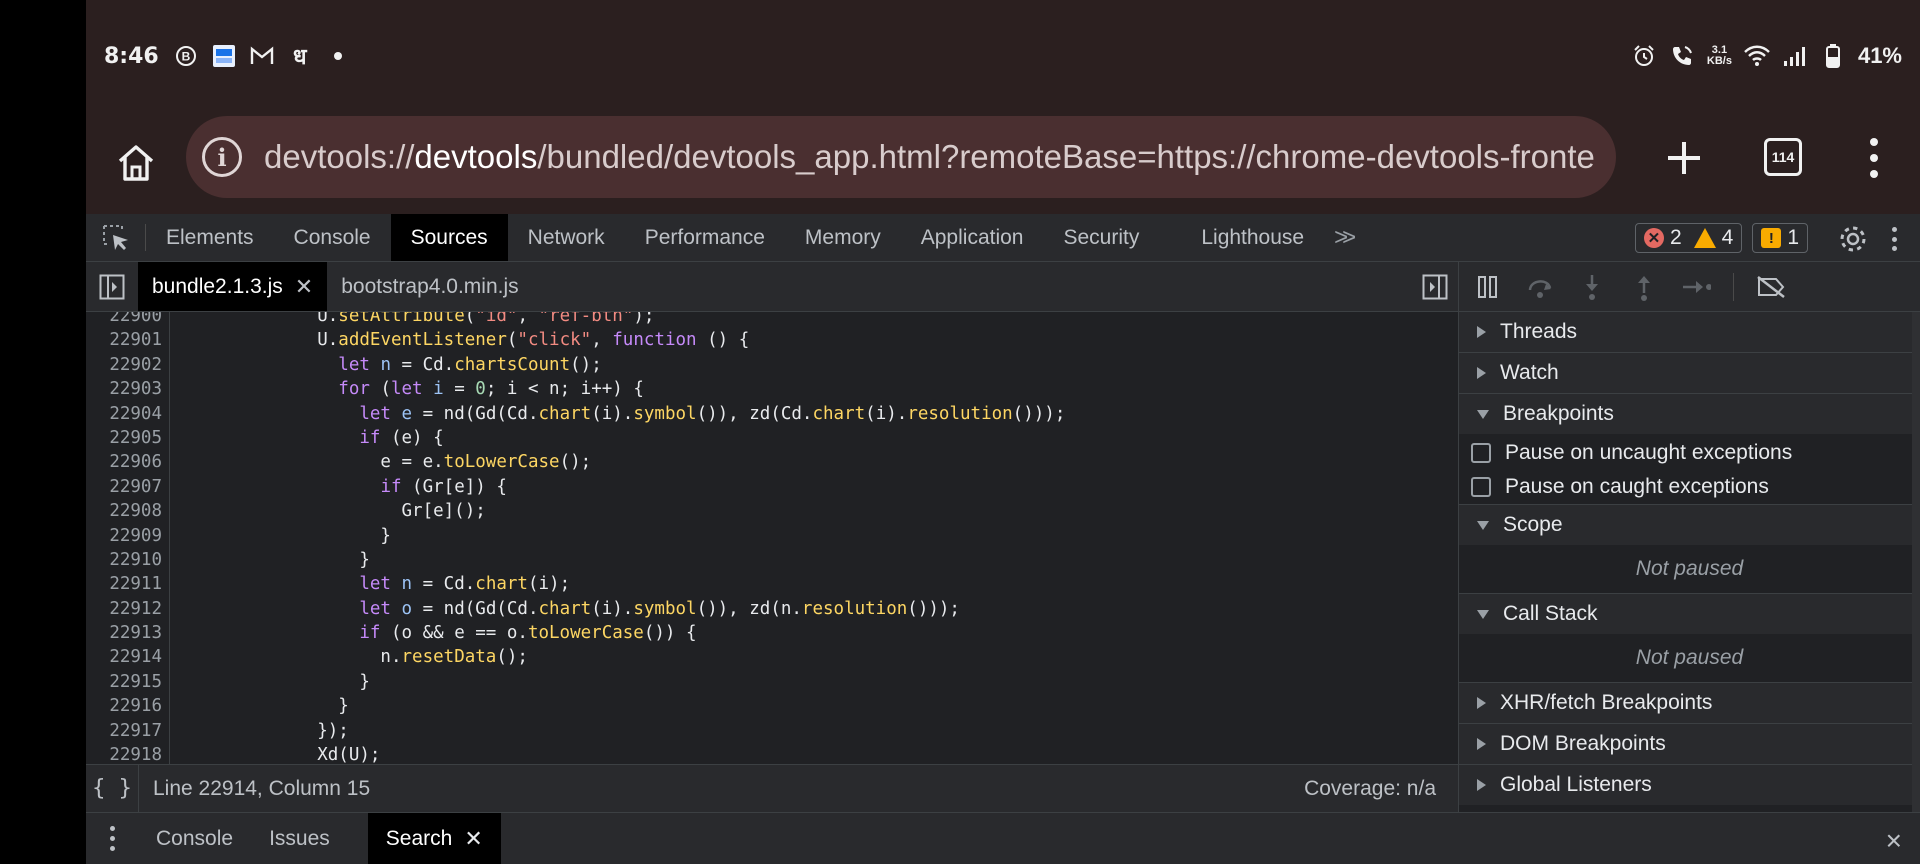 This screenshot has width=1920, height=864. What do you see at coordinates (124, 682) in the screenshot?
I see `line-number: 22915` at bounding box center [124, 682].